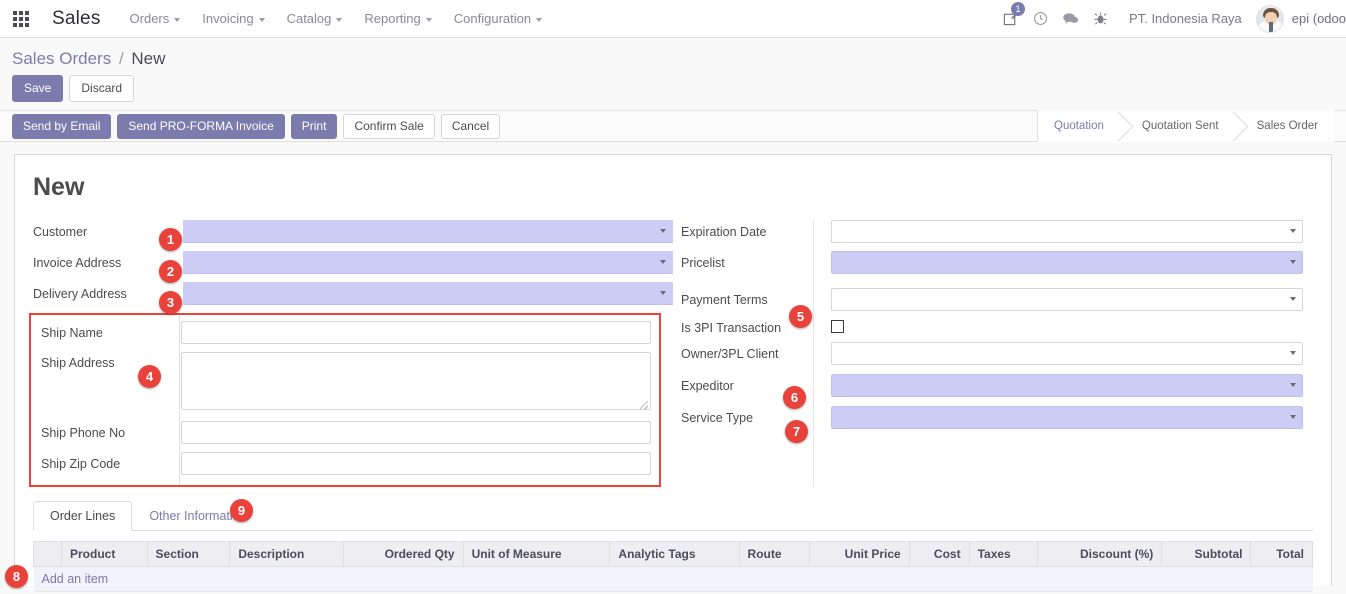 This screenshot has height=594, width=1346. I want to click on user-menu: epi (odoo, so click(1319, 18).